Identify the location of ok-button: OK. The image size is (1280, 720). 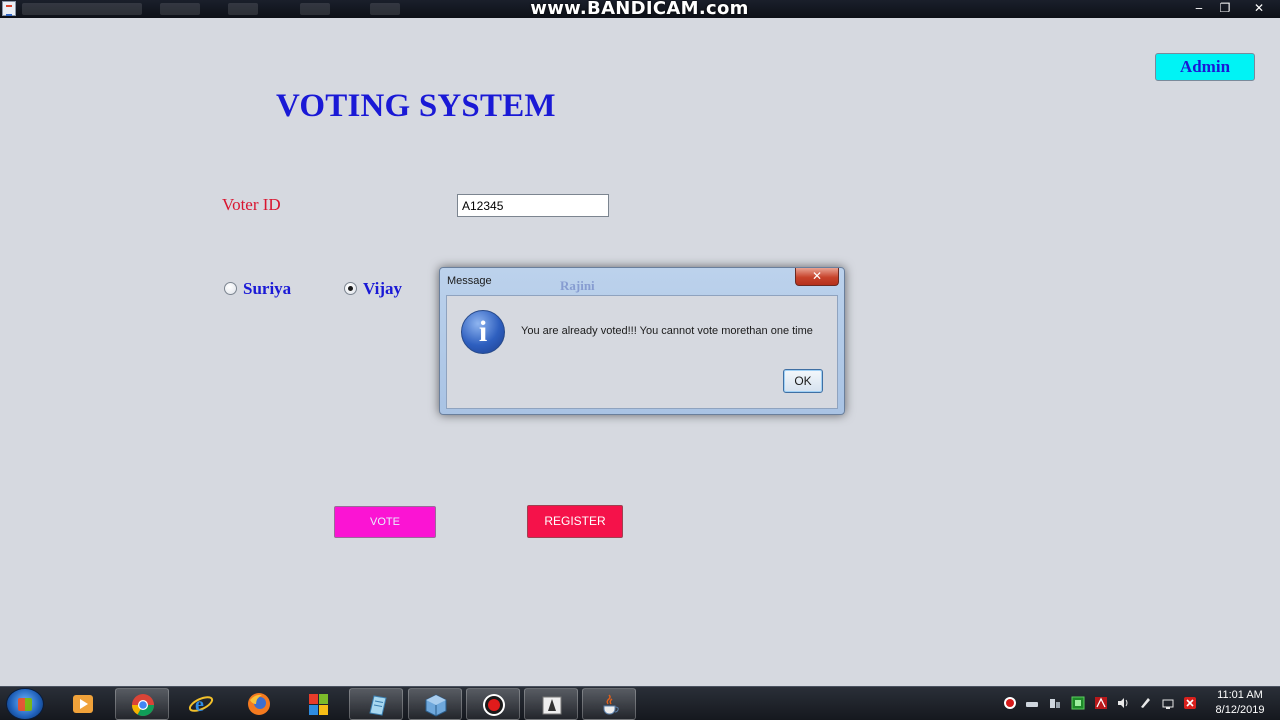
(803, 381).